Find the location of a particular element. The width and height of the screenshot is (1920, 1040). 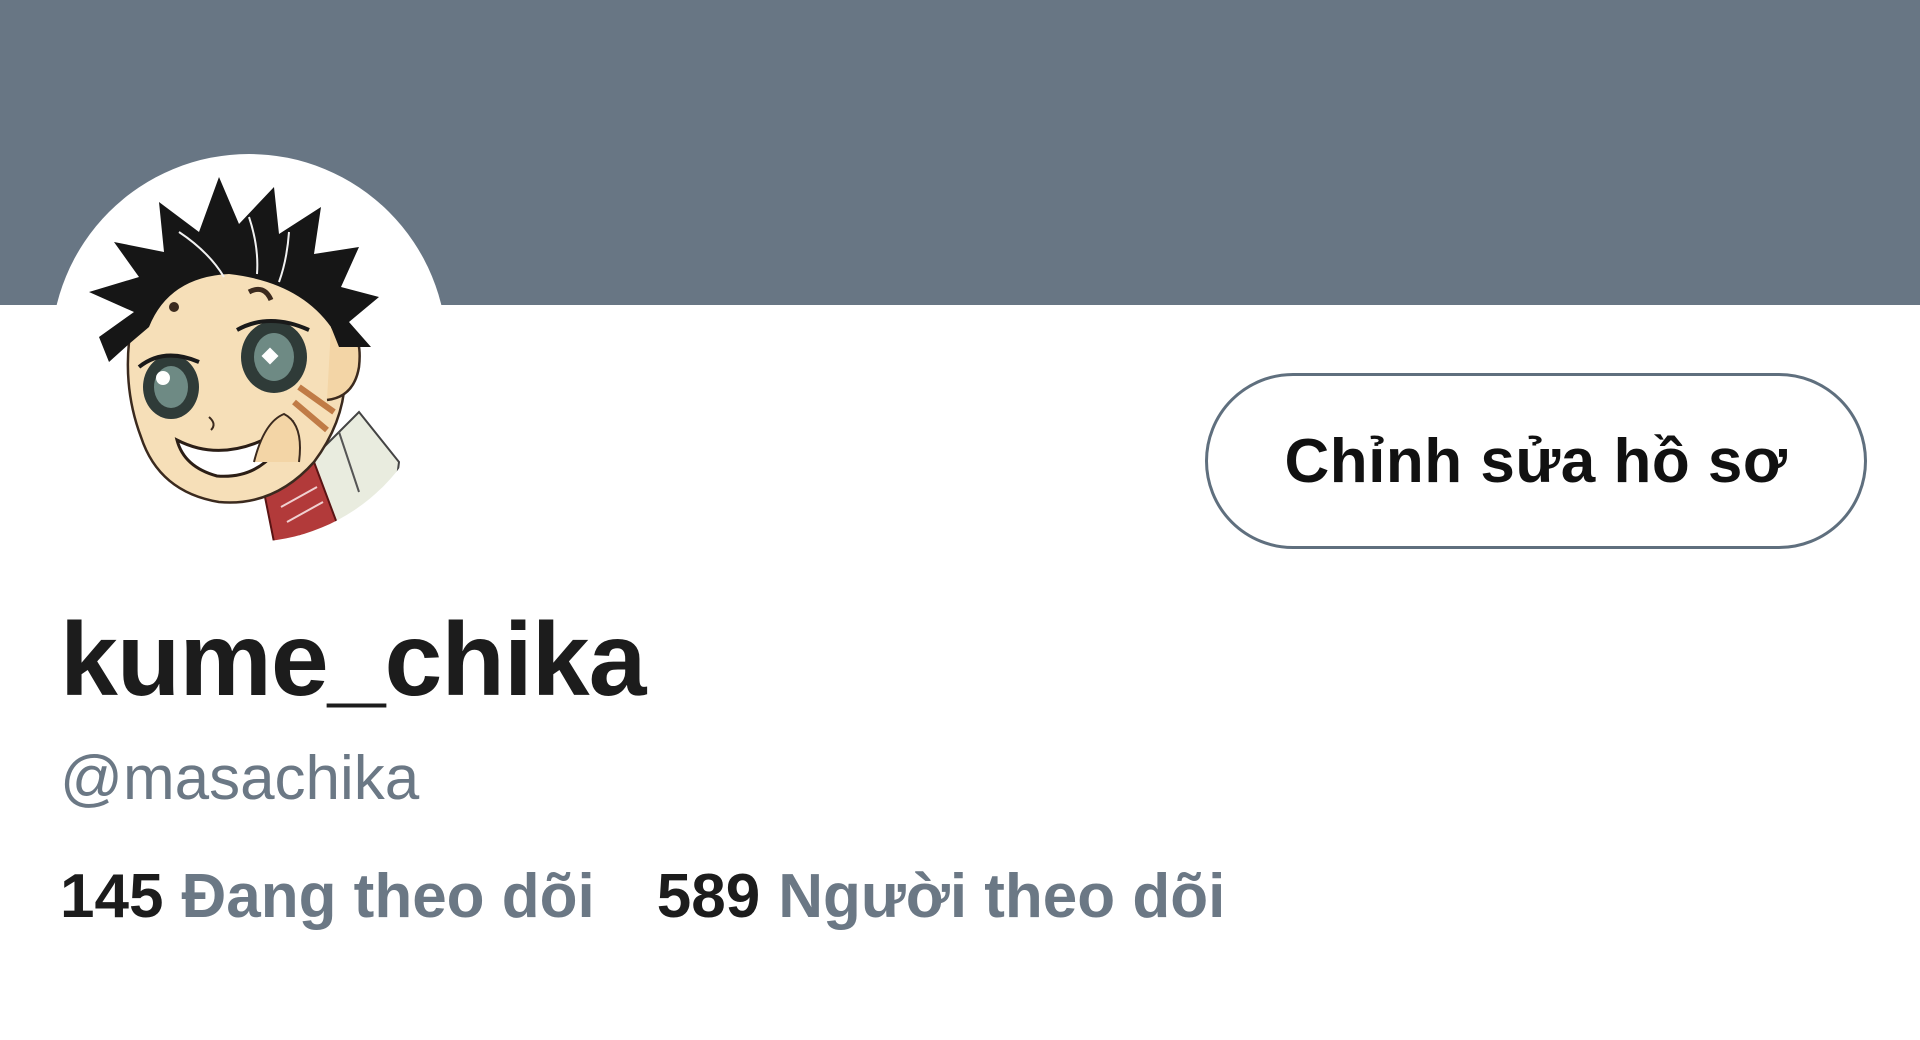

avatar is located at coordinates (249, 352).